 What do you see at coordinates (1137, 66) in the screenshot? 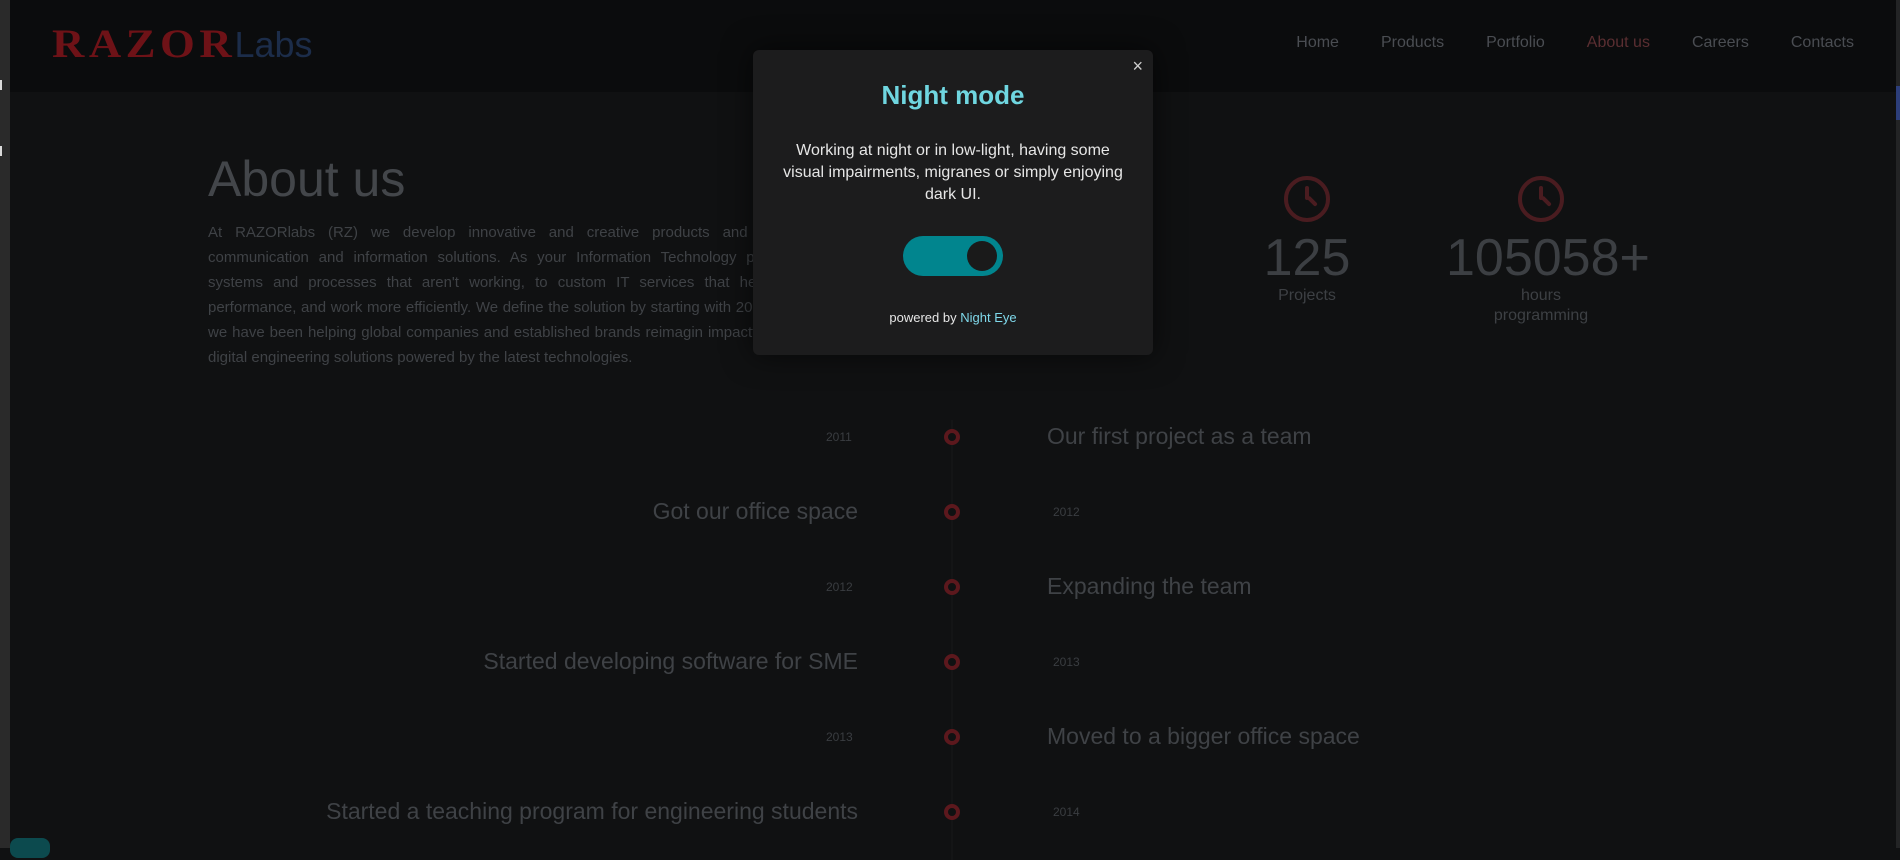
I see `close-icon: ×` at bounding box center [1137, 66].